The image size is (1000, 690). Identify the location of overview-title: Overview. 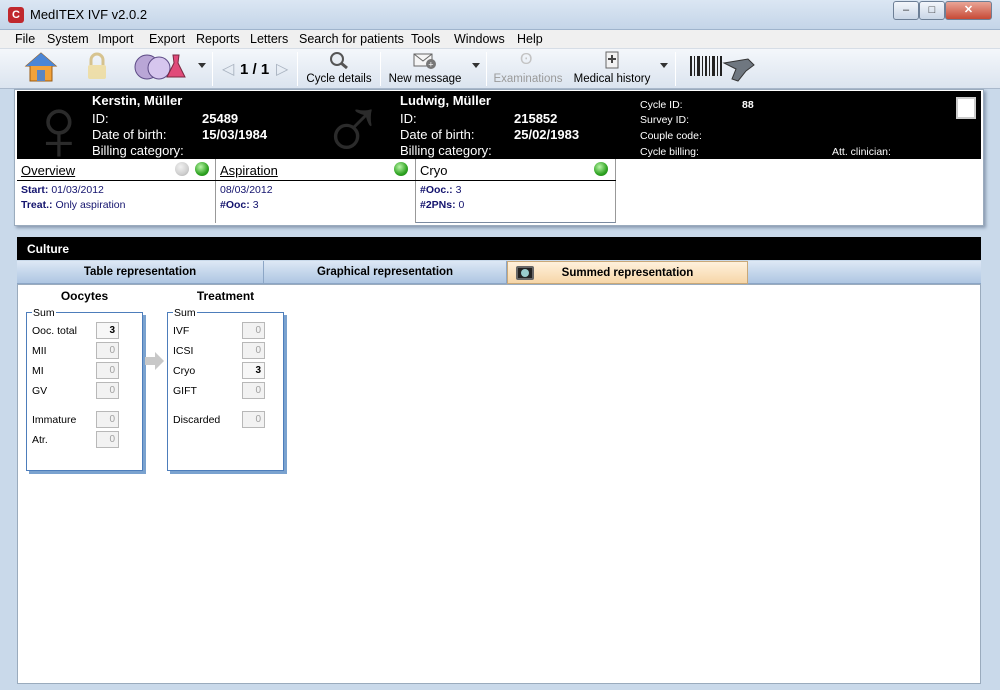
(48, 170).